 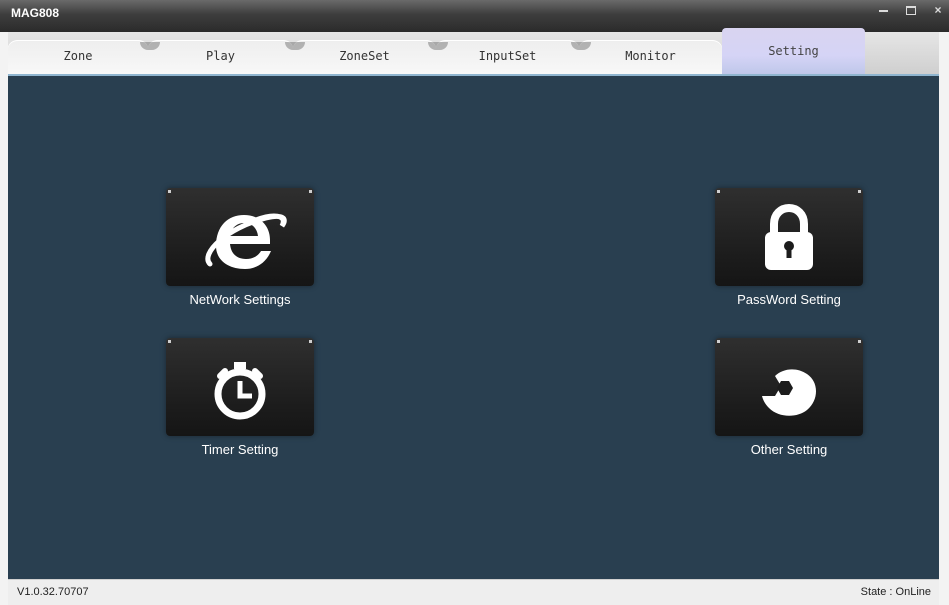 I want to click on minimize-button, so click(x=884, y=10).